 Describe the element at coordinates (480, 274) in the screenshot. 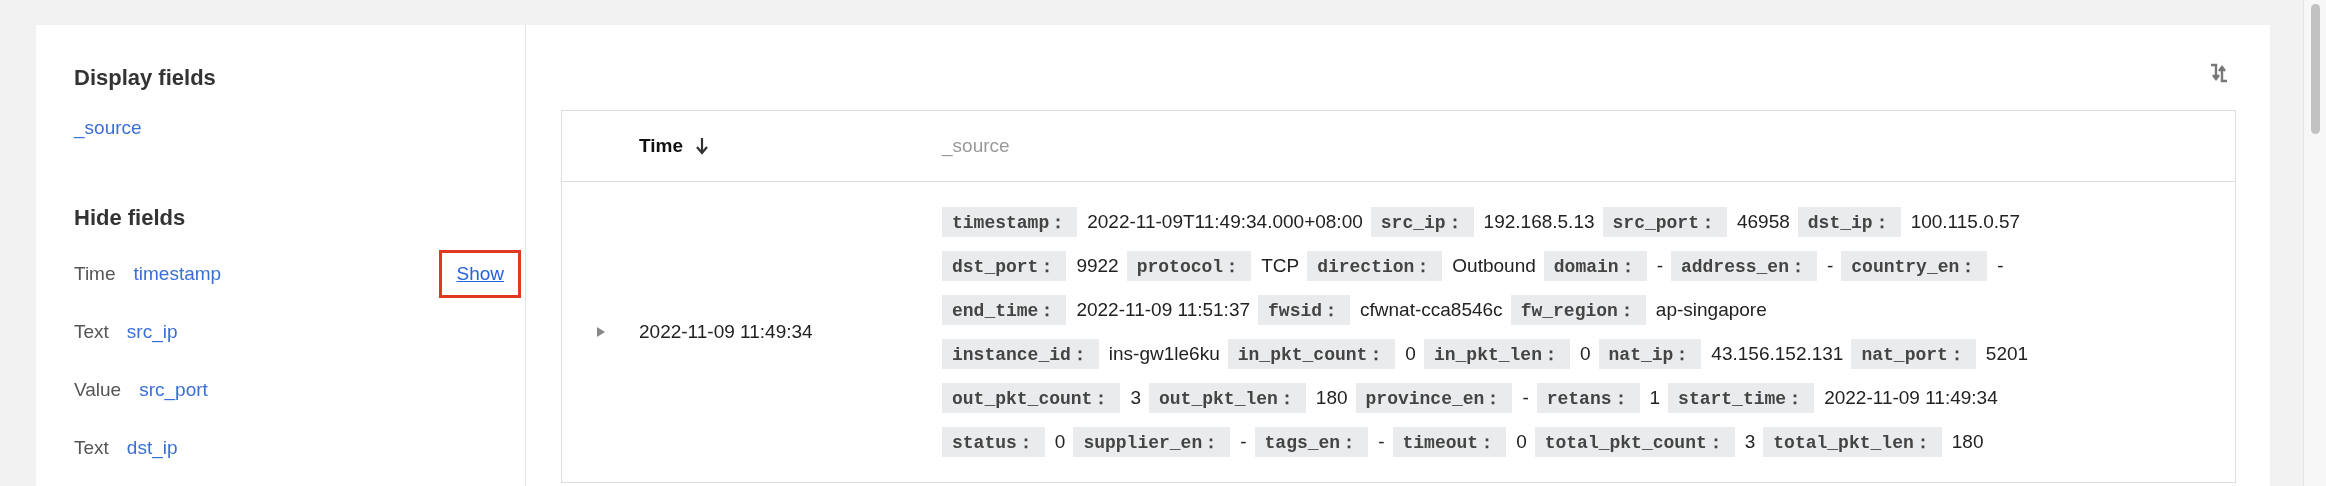

I see `show-link: Show` at that location.